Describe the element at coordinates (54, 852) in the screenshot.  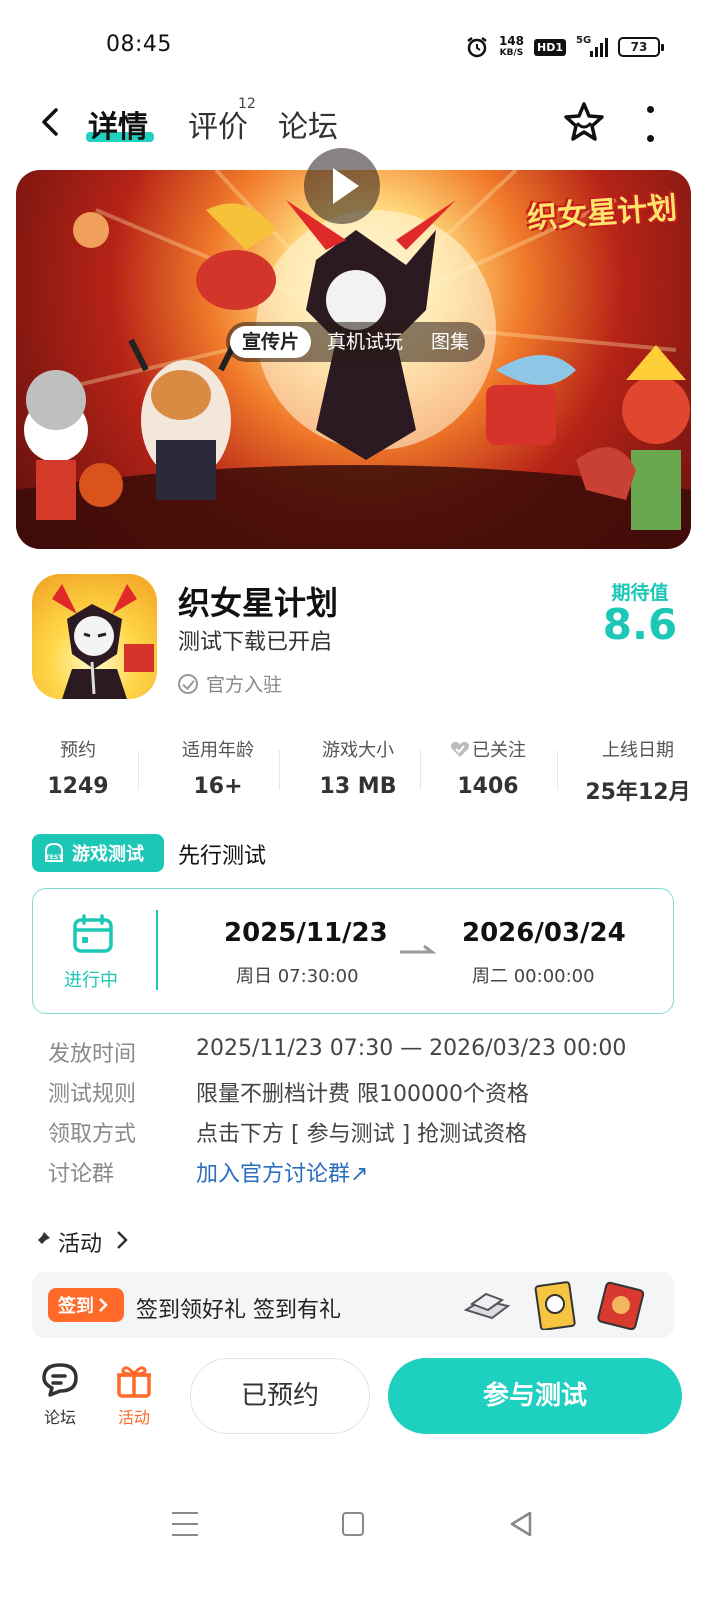
I see `test-icon: TEST` at that location.